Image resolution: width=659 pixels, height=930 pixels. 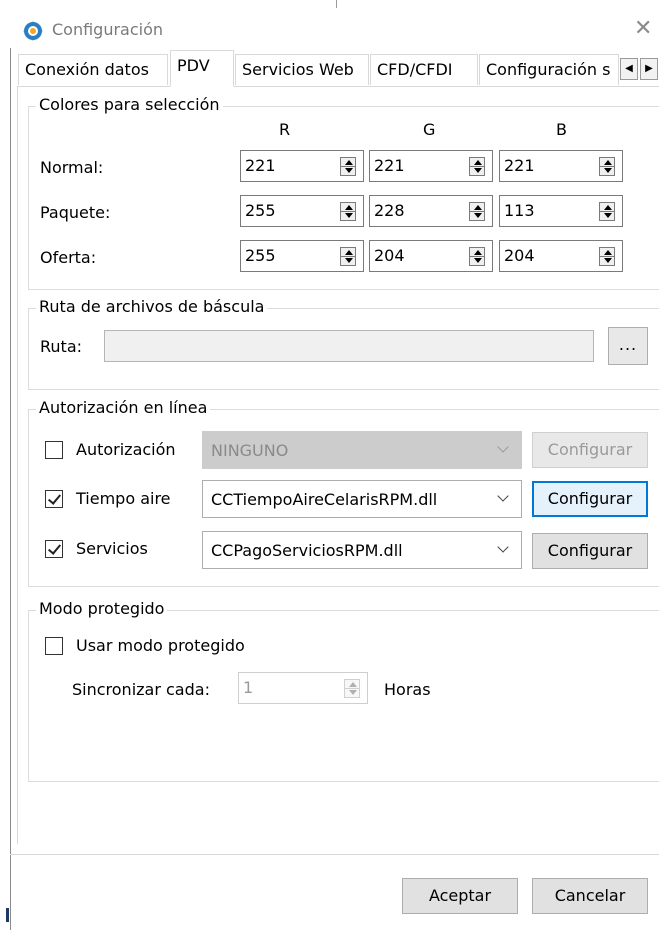 I want to click on servicios-label: Servicios, so click(x=112, y=548).